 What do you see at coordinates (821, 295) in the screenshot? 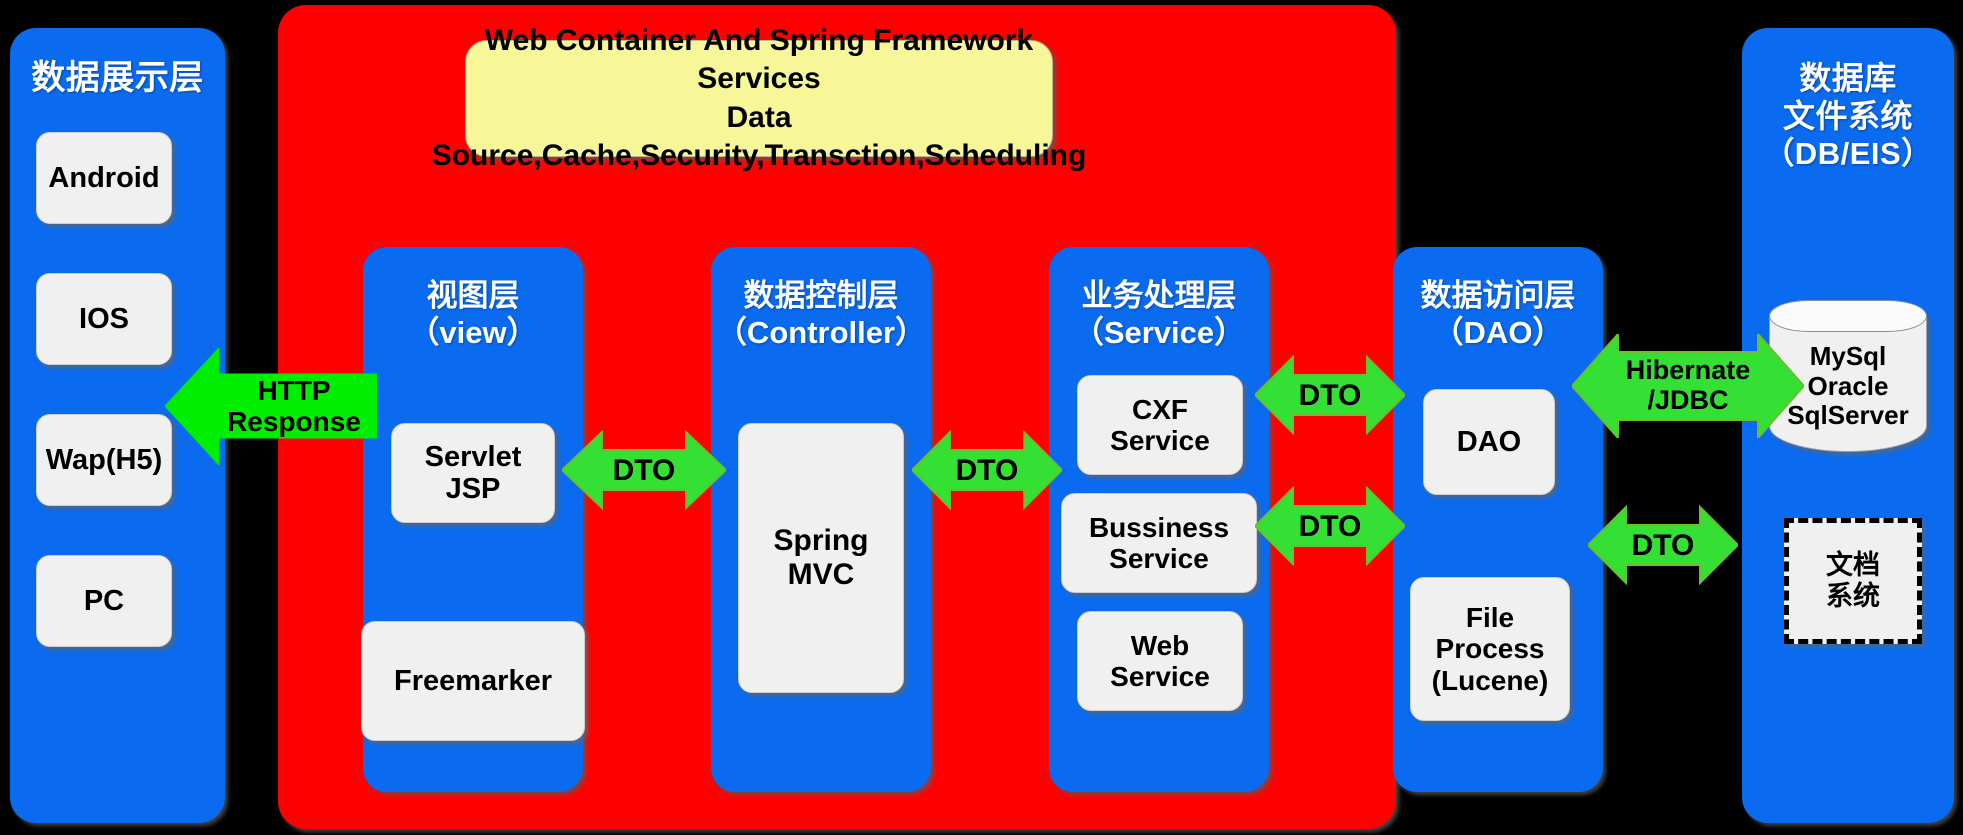
I see `controller-layer-title-cn: 数据控制层` at bounding box center [821, 295].